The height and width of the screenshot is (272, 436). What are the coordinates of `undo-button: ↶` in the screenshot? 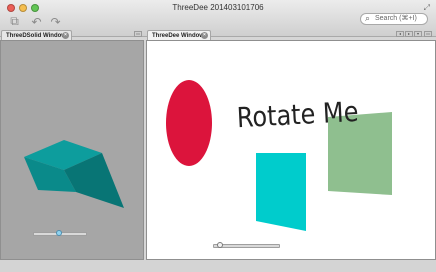 It's located at (36, 21).